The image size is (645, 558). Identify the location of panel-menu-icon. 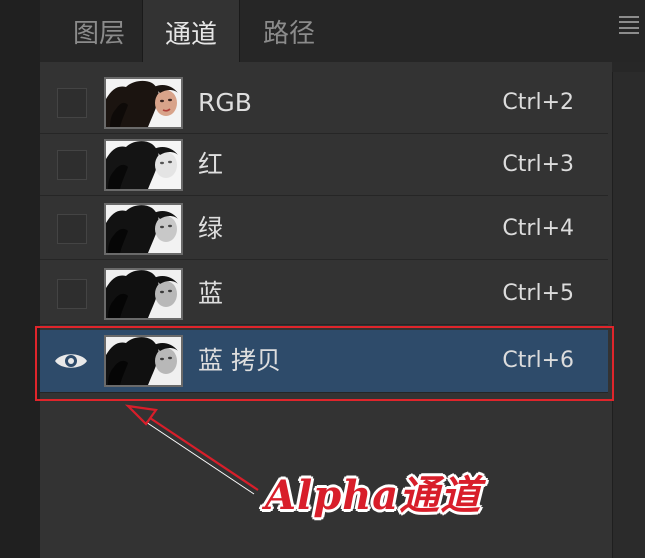
(629, 25).